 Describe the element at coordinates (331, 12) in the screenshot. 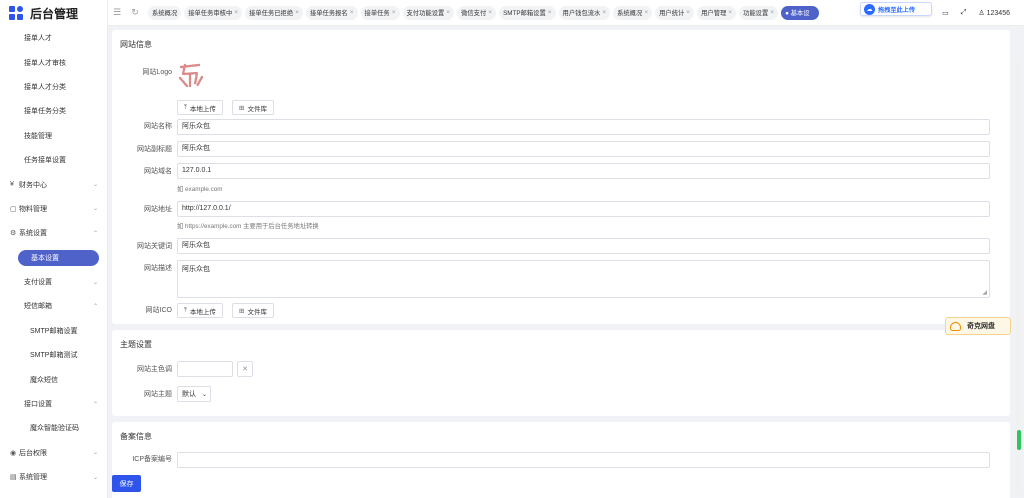

I see `tab: 接单任务报名 ×` at that location.